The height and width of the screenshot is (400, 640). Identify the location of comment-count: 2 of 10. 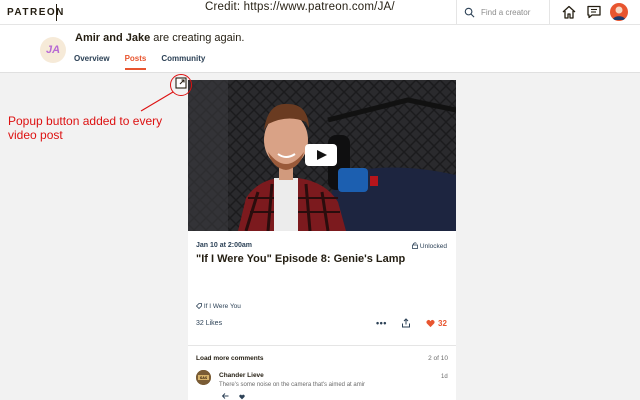
(438, 358).